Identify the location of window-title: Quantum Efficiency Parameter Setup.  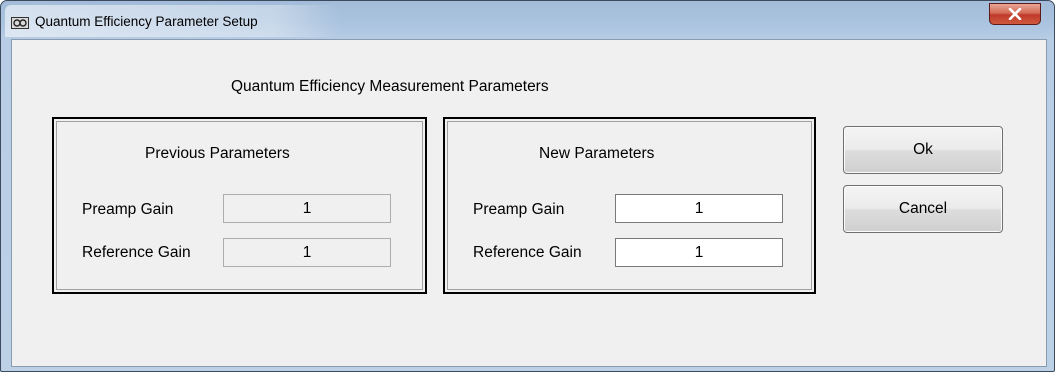
(146, 21).